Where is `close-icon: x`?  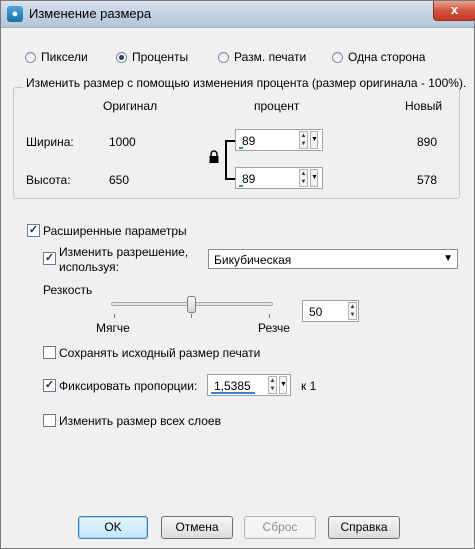 close-icon: x is located at coordinates (454, 9).